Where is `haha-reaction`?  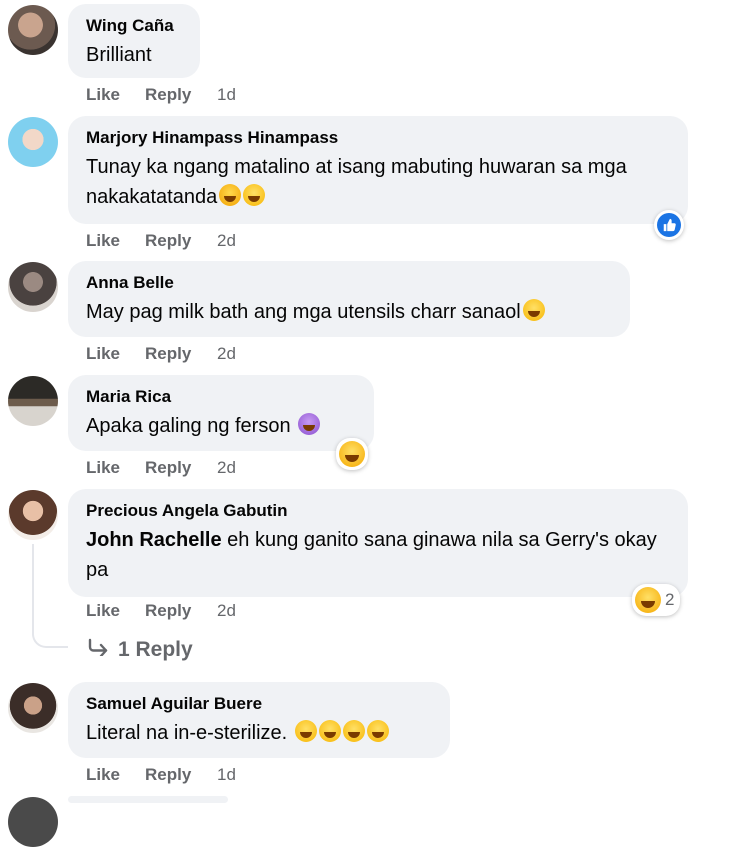 haha-reaction is located at coordinates (352, 454).